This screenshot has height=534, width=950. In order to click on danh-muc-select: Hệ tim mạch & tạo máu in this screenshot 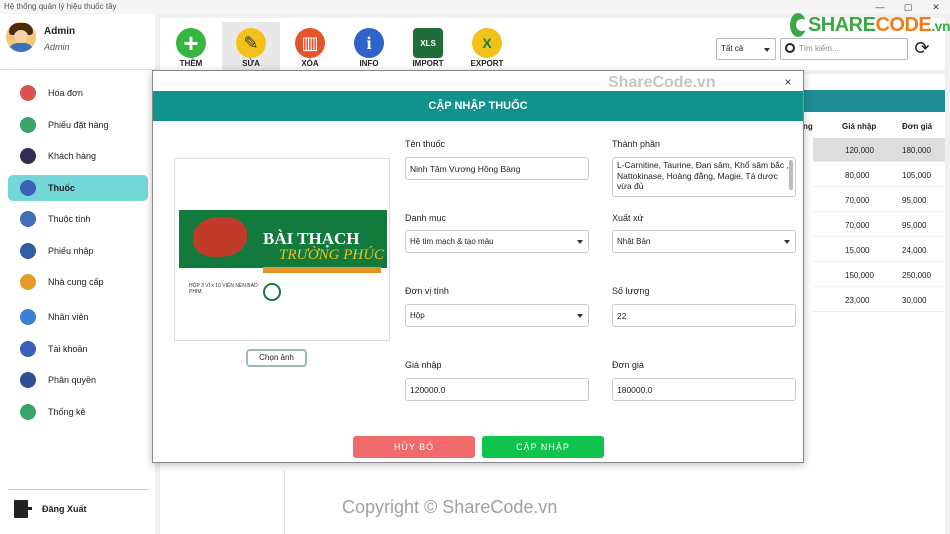, I will do `click(497, 241)`.